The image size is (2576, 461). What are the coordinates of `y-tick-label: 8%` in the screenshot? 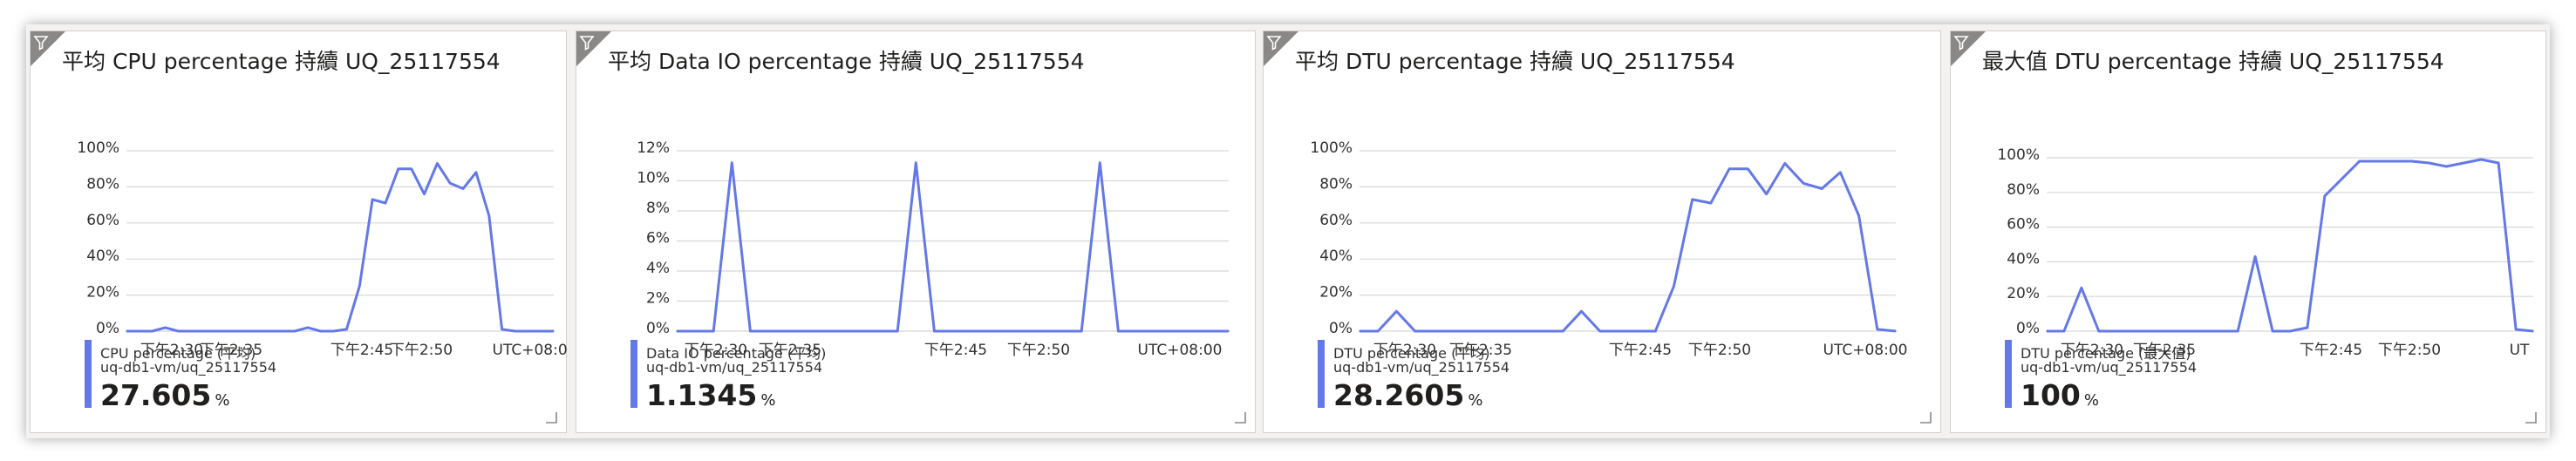 It's located at (658, 208).